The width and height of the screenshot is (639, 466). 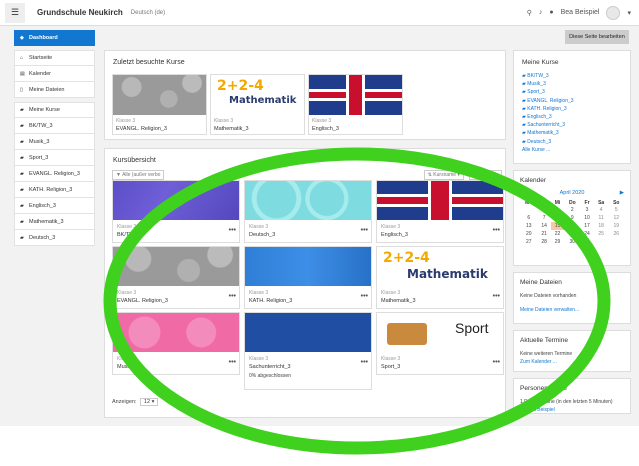 What do you see at coordinates (355, 104) in the screenshot?
I see `recent-course-card: Klasse 3 Englisch_3` at bounding box center [355, 104].